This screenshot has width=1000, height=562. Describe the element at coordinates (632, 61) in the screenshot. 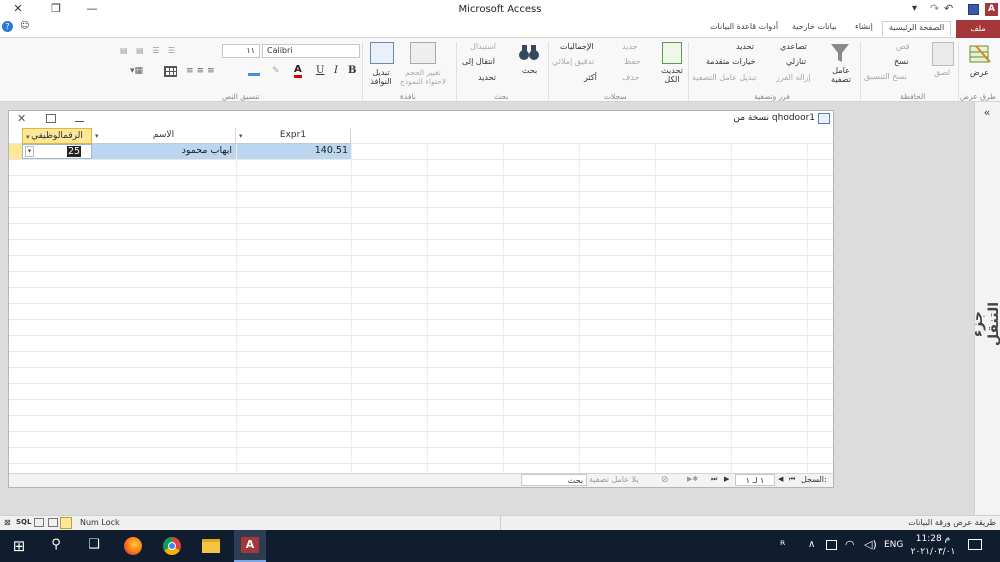

I see `save-record-button: حفظ` at that location.